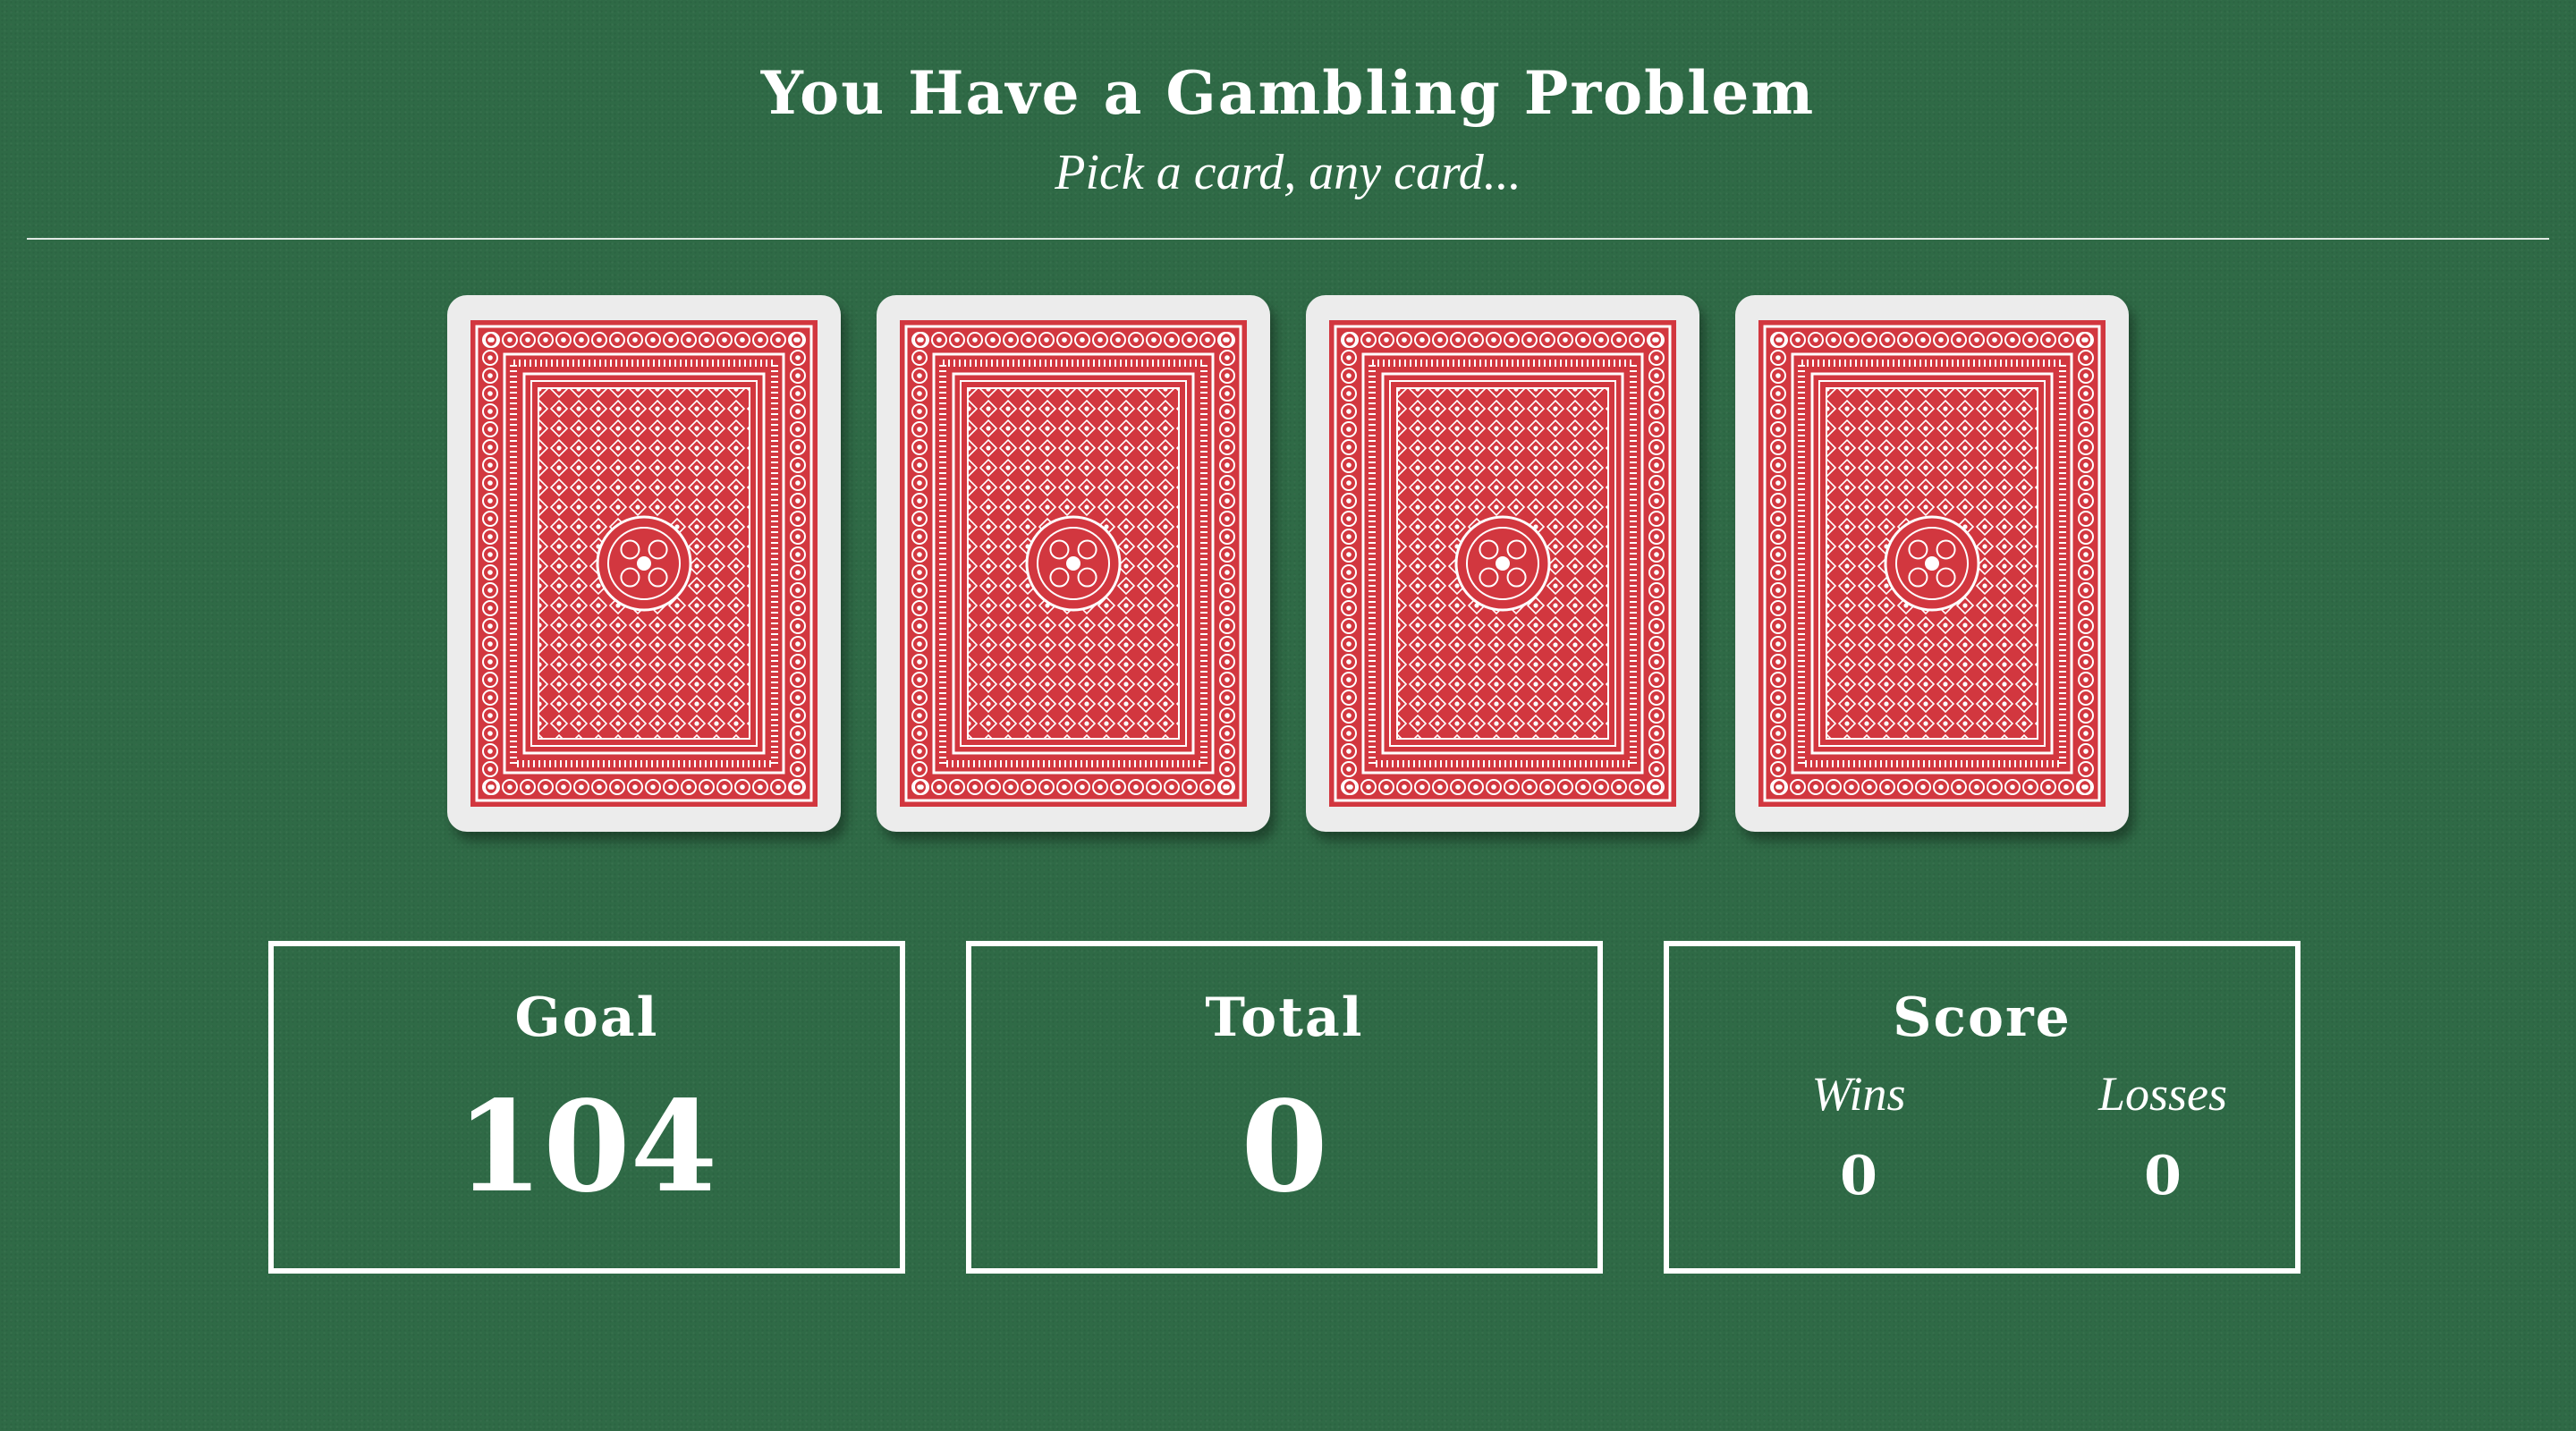  What do you see at coordinates (586, 1148) in the screenshot?
I see `goal-value: 104` at bounding box center [586, 1148].